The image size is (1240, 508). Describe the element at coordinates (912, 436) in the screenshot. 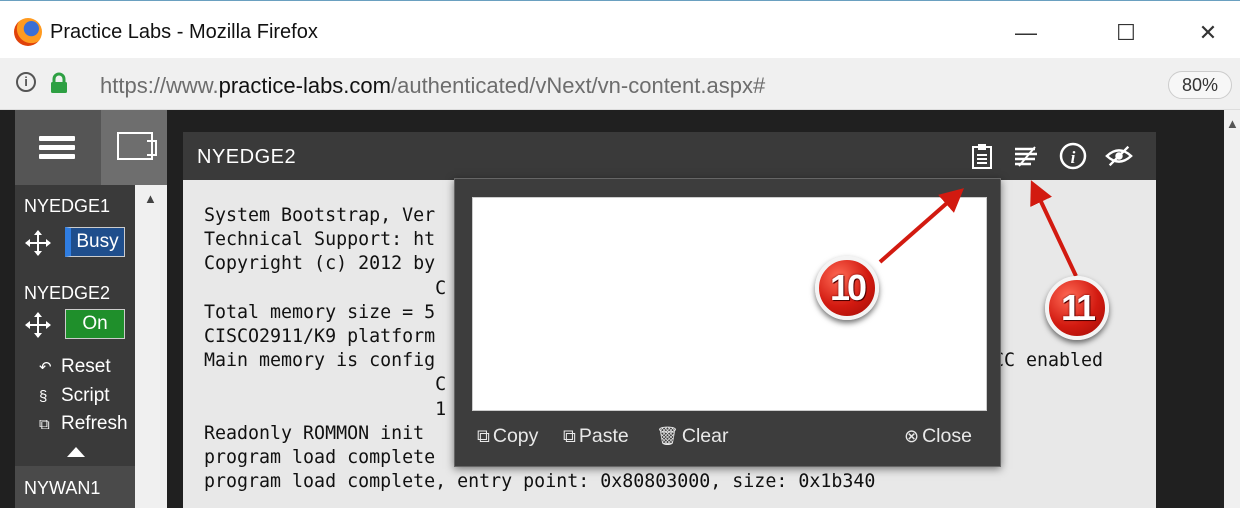

I see `close-circle-icon: ⊗` at that location.